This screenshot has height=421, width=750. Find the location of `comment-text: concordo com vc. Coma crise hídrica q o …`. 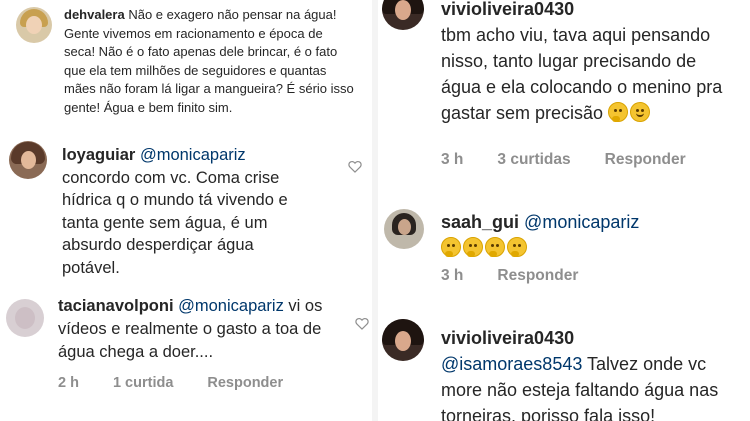

comment-text: concordo com vc. Coma crise hídrica q o … is located at coordinates (175, 222).